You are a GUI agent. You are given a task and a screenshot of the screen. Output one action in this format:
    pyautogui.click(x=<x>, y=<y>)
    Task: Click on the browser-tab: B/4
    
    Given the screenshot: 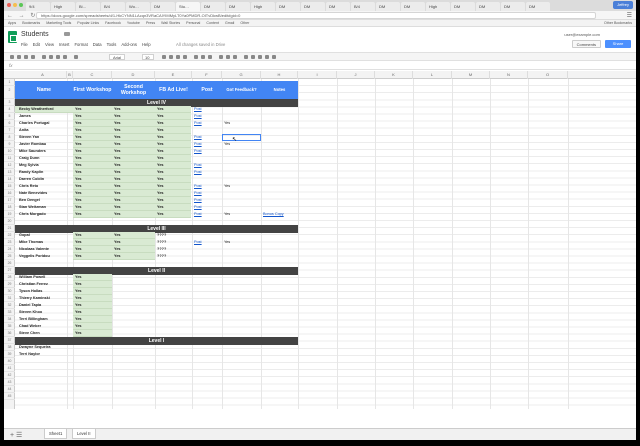 What is the action you would take?
    pyautogui.click(x=113, y=6)
    